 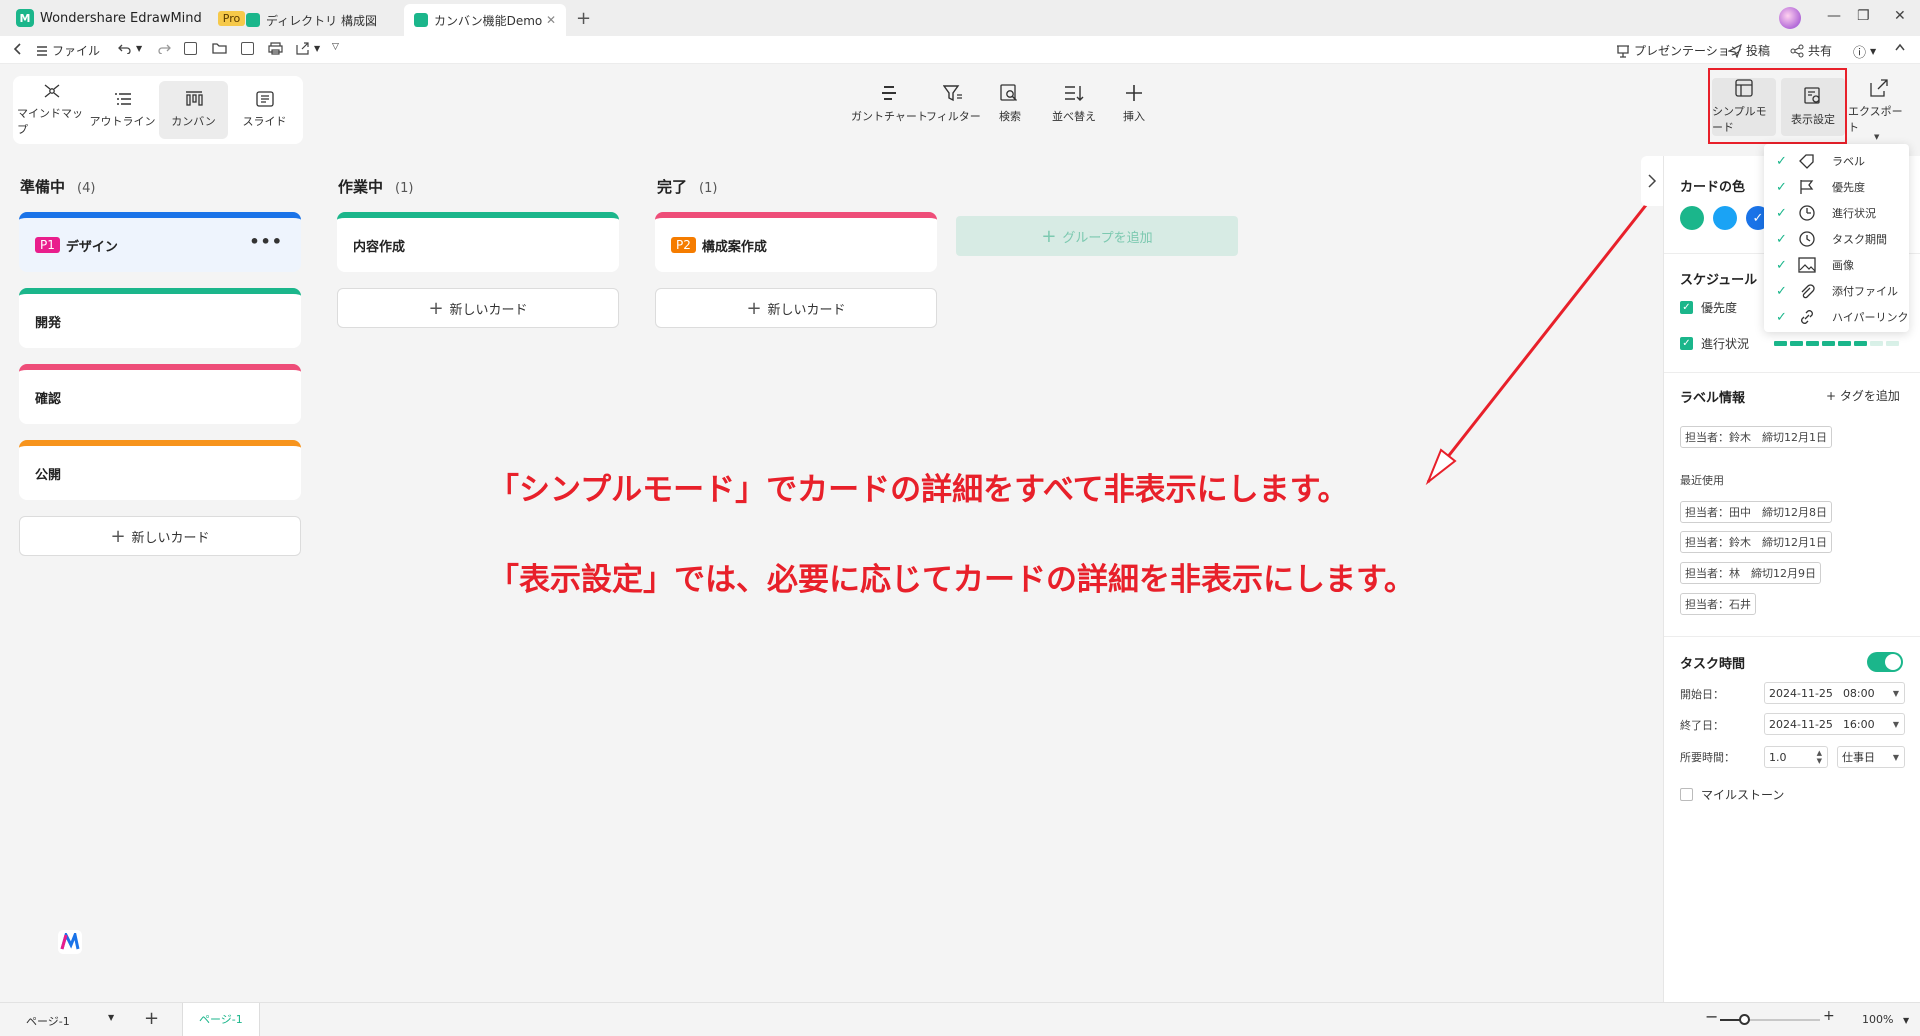 I want to click on menu-item-task-period: ✓ タスク期間, so click(x=1836, y=239).